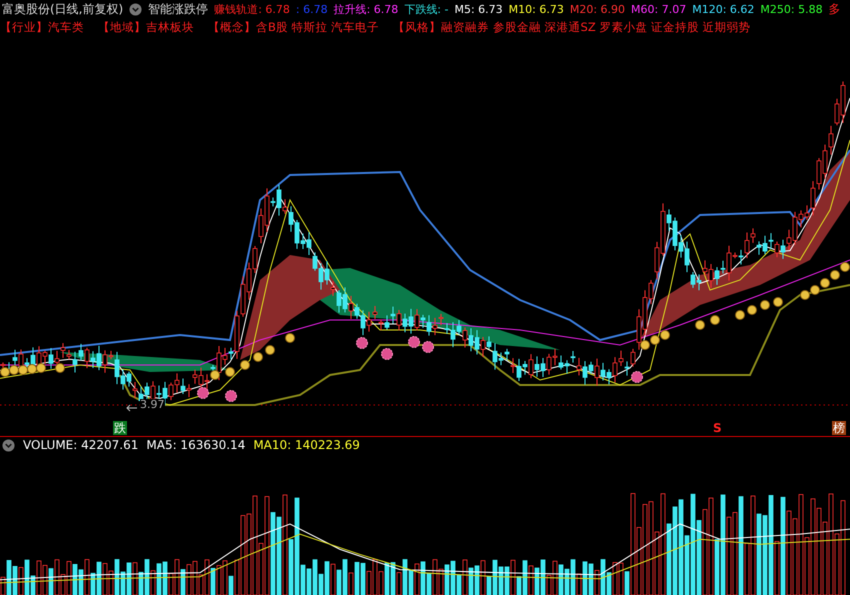  Describe the element at coordinates (723, 9) in the screenshot. I see `indicator-reading: M120: 6.62` at that location.